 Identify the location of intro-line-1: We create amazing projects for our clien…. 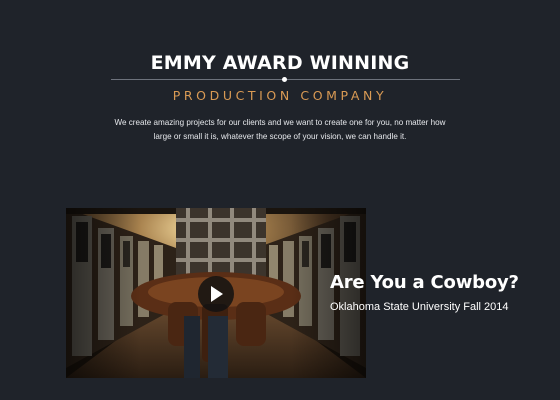
(280, 122).